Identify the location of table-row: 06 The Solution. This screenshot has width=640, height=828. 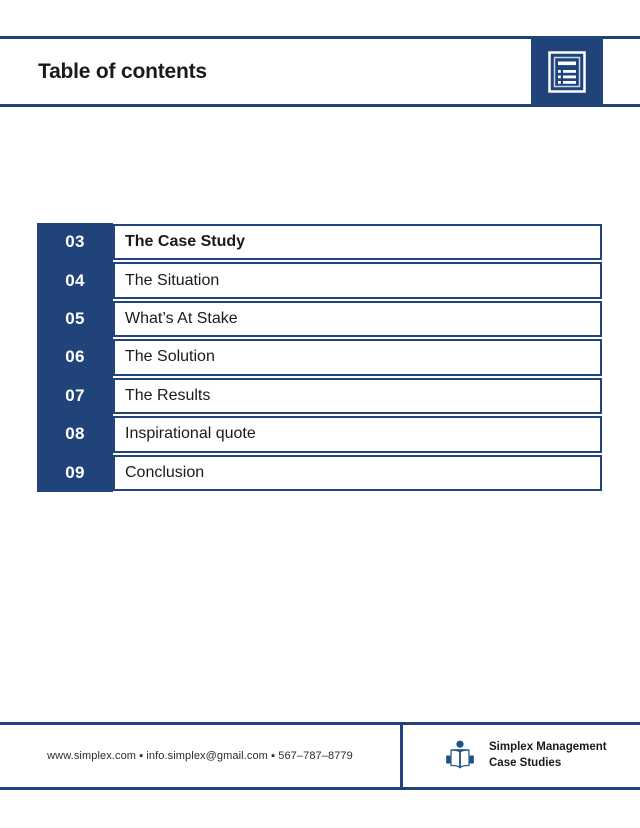
(319, 357).